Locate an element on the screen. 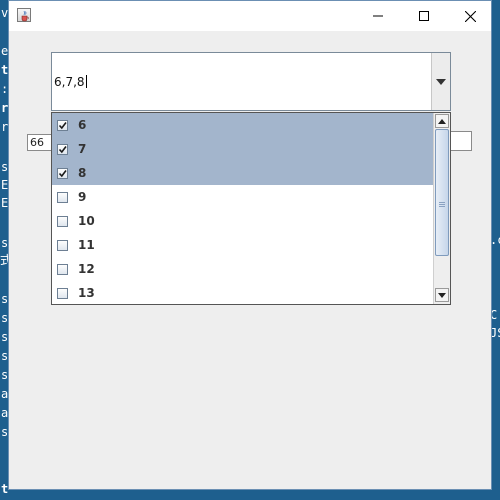 This screenshot has width=500, height=500. scroll-down-button is located at coordinates (442, 295).